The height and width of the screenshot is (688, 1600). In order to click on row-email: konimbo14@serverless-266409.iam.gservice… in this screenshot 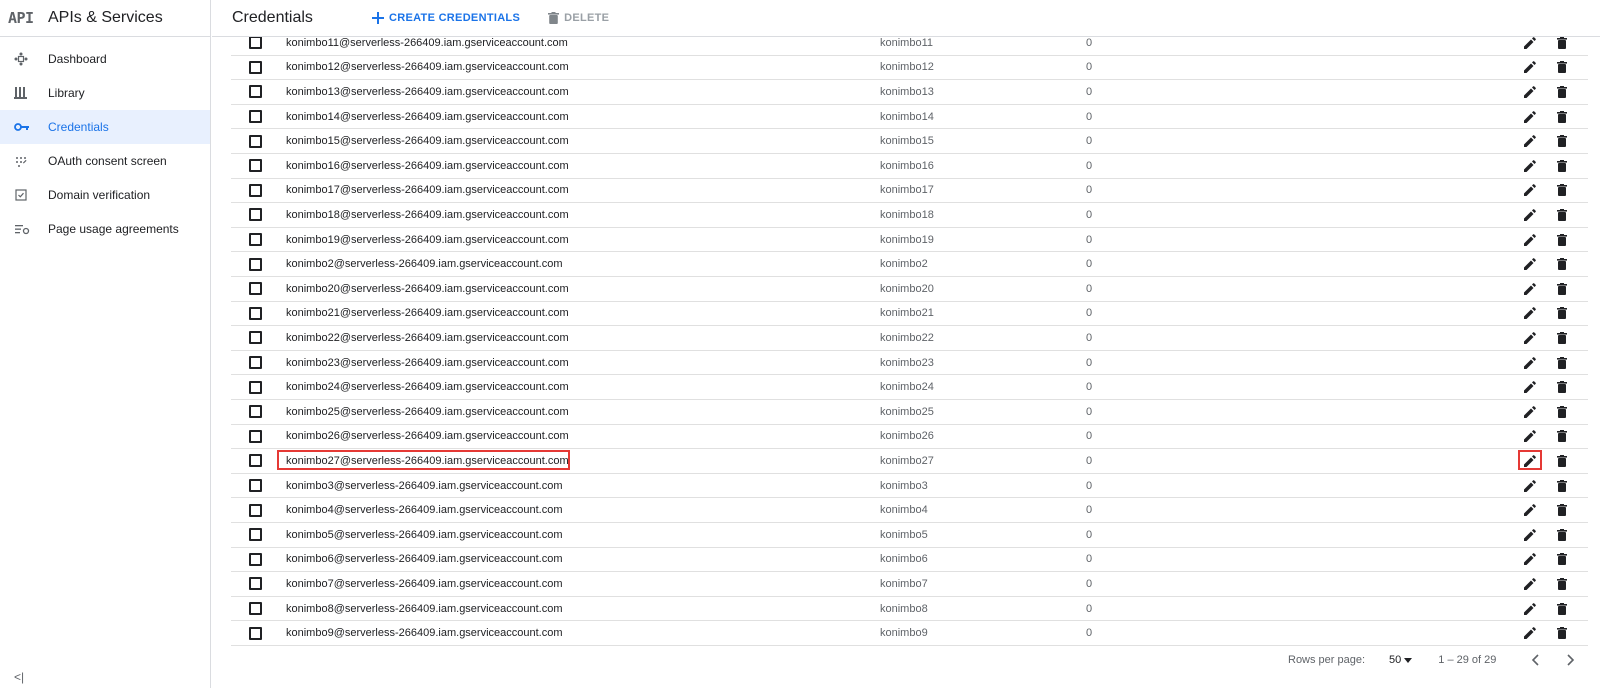, I will do `click(427, 117)`.